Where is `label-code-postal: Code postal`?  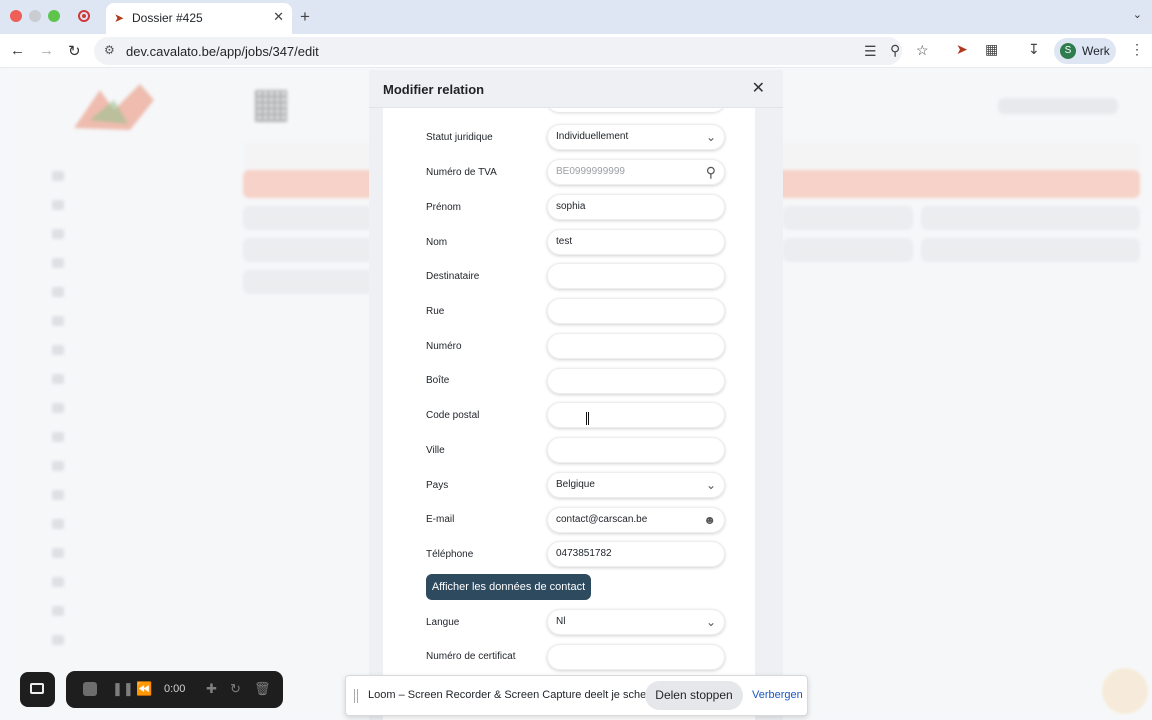
label-code-postal: Code postal is located at coordinates (453, 415).